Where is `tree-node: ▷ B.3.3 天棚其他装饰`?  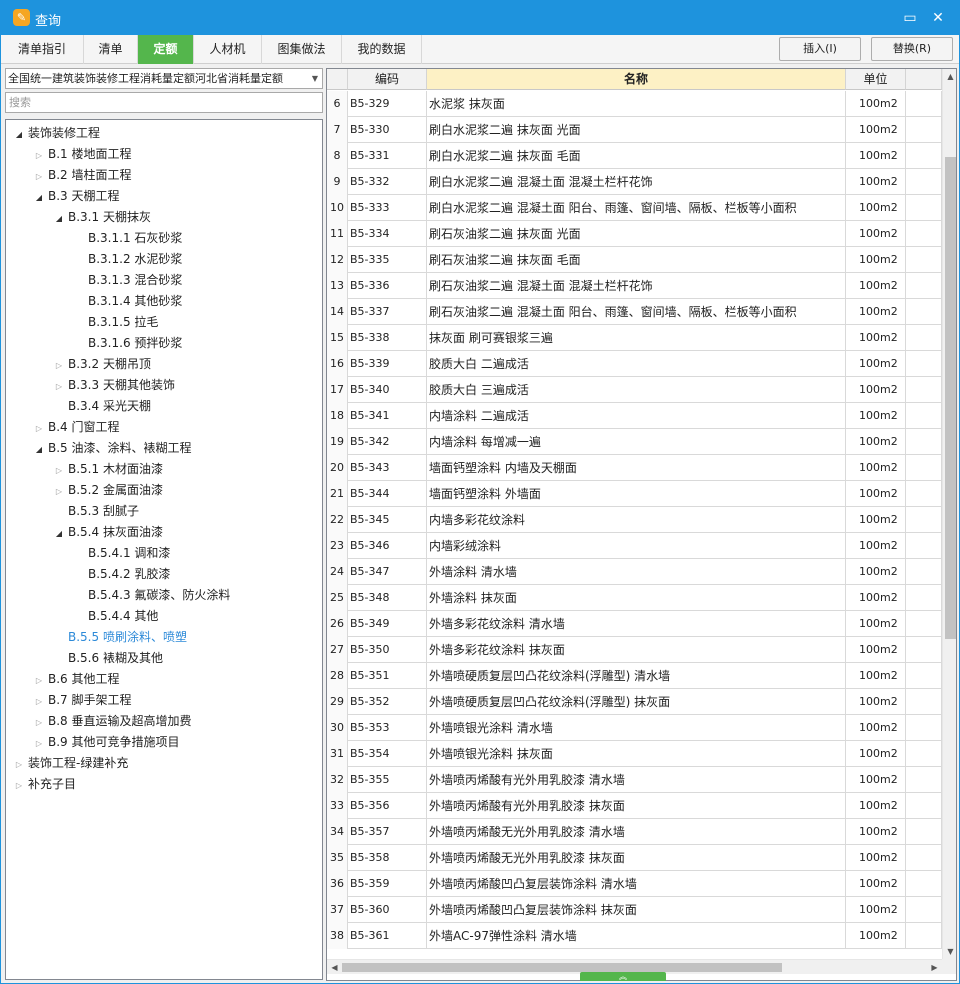
tree-node: ▷ B.3.3 天棚其他装饰 is located at coordinates (112, 385).